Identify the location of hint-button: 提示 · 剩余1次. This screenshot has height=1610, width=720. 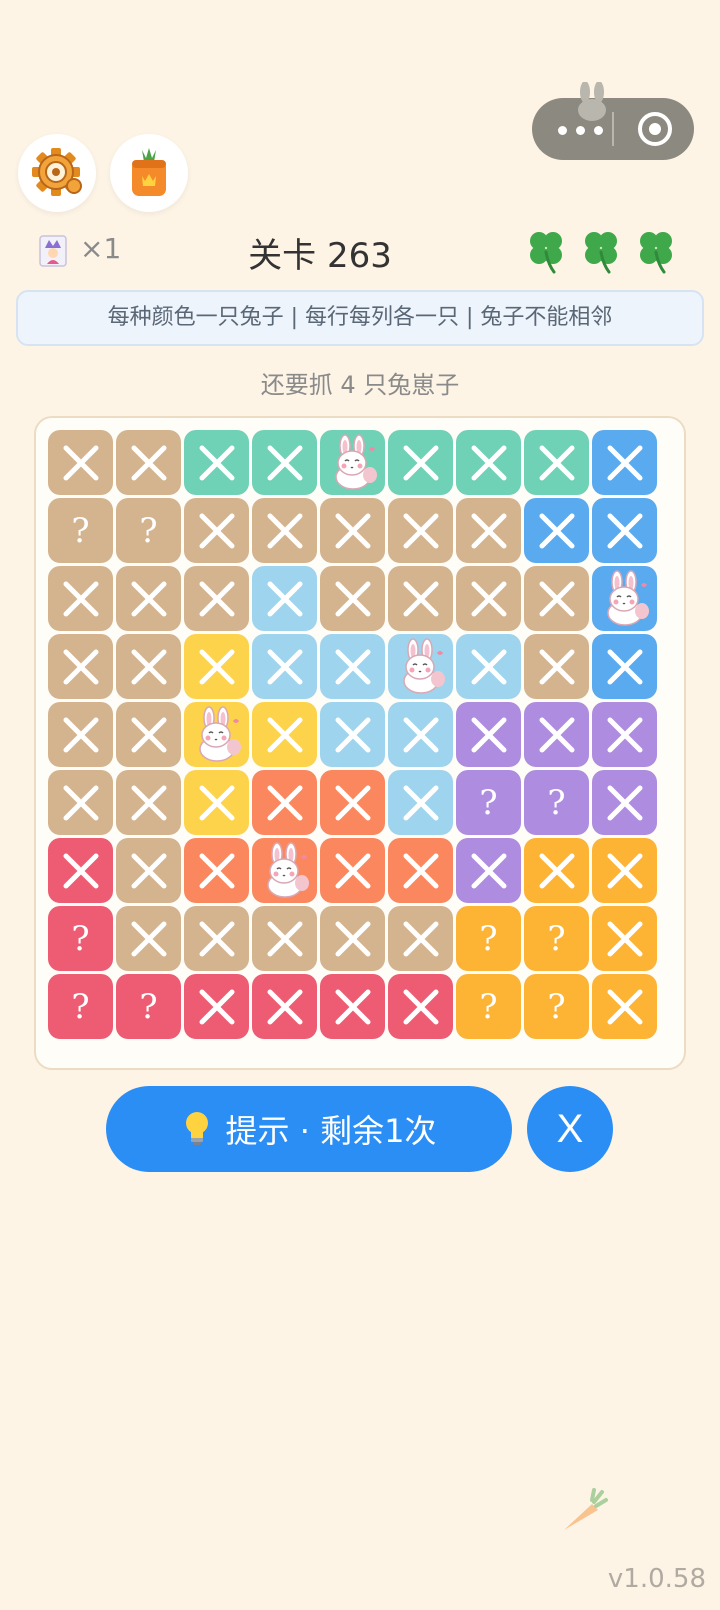
(309, 1129).